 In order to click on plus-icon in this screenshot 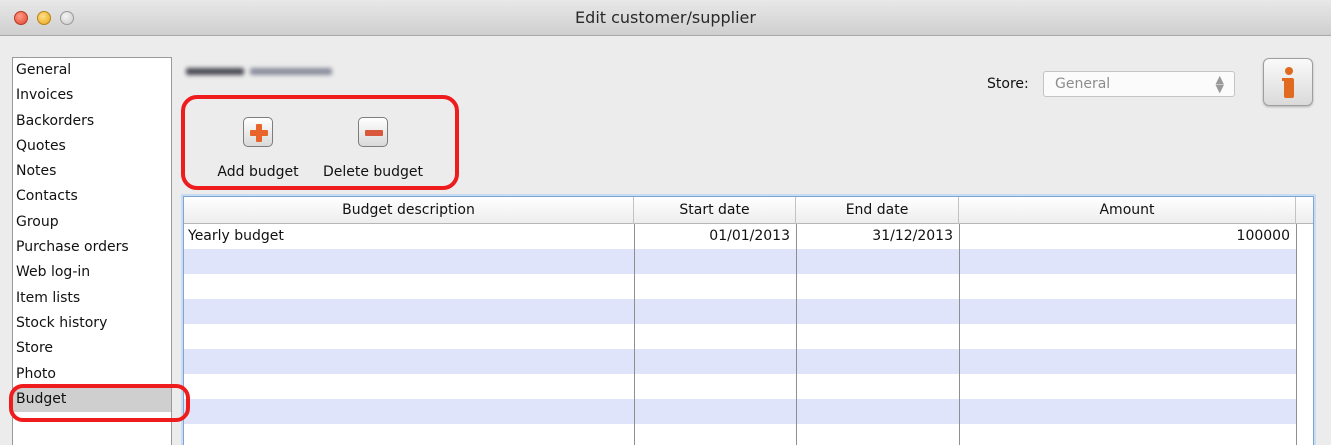, I will do `click(259, 133)`.